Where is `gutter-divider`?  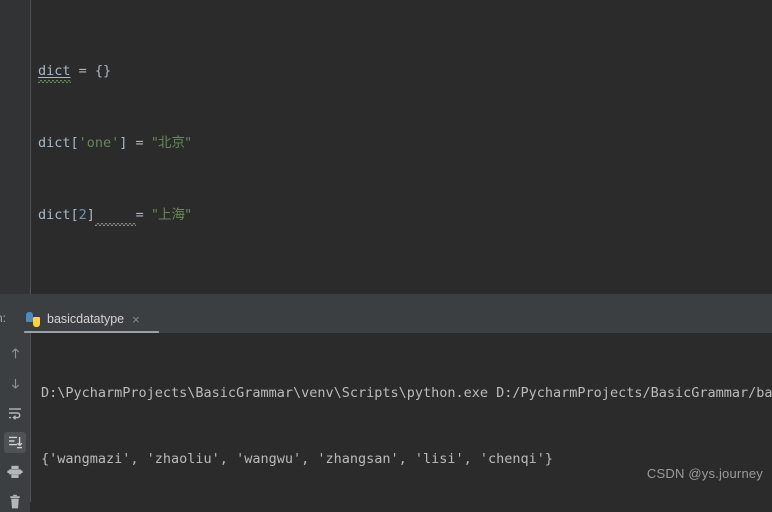
gutter-divider is located at coordinates (30, 147).